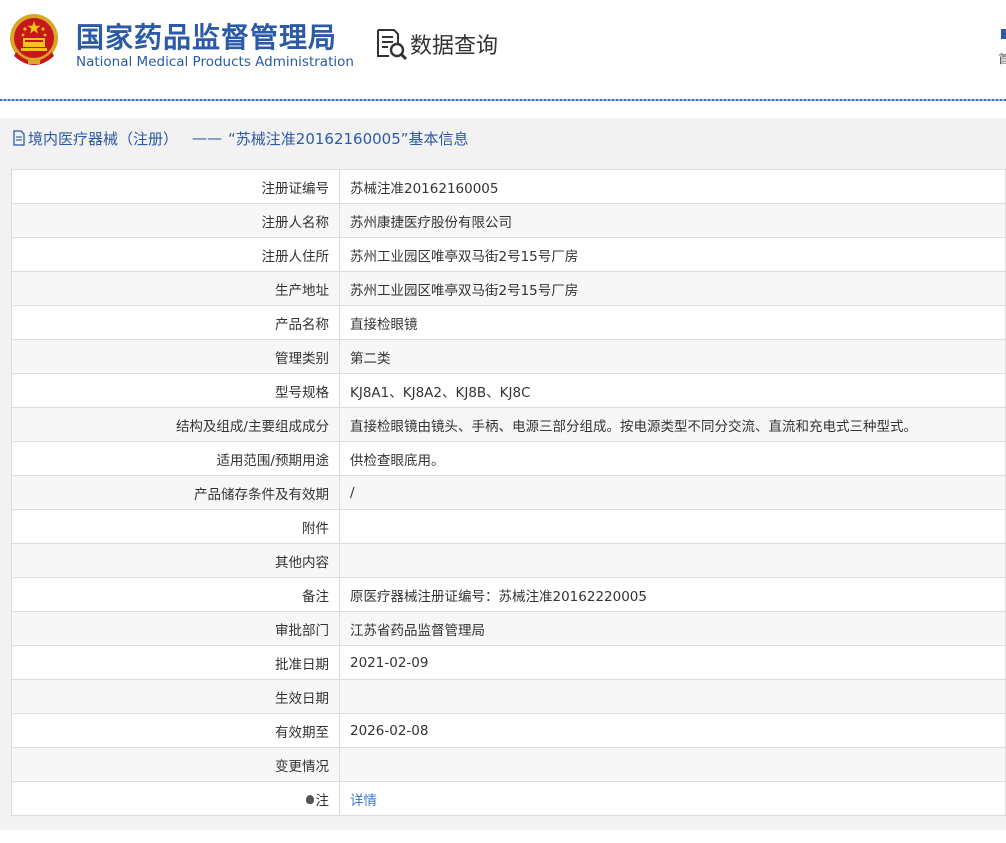 This screenshot has width=1006, height=843. What do you see at coordinates (175, 220) in the screenshot?
I see `row-label: 注册人名称` at bounding box center [175, 220].